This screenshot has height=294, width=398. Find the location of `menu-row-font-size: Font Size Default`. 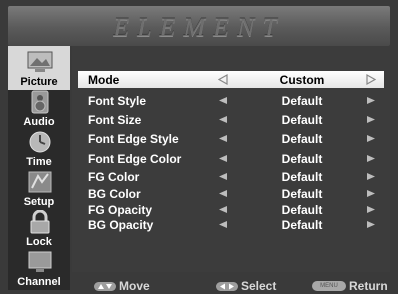

menu-row-font-size: Font Size Default is located at coordinates (231, 119).